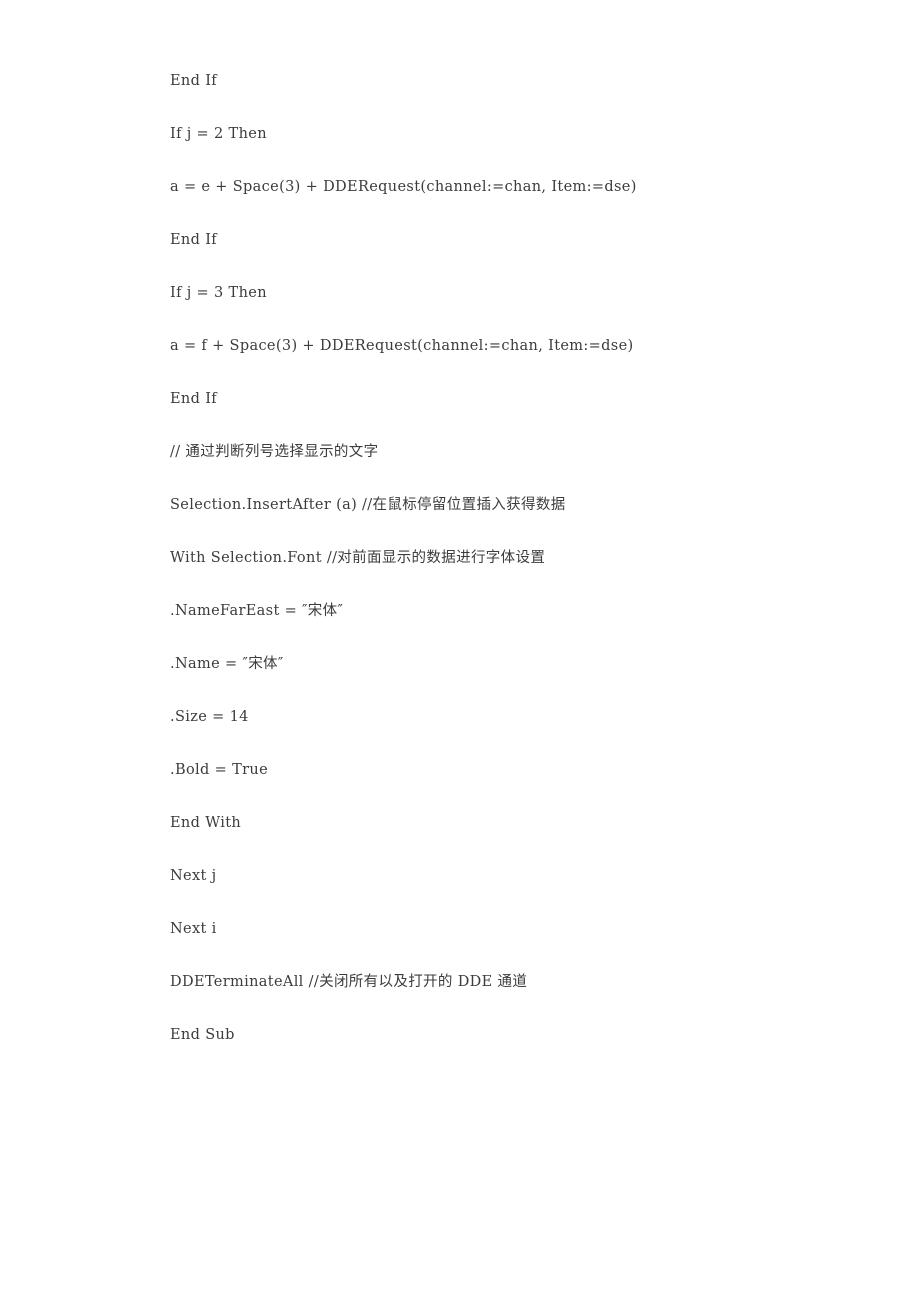  I want to click on code-line: Next i, so click(193, 929).